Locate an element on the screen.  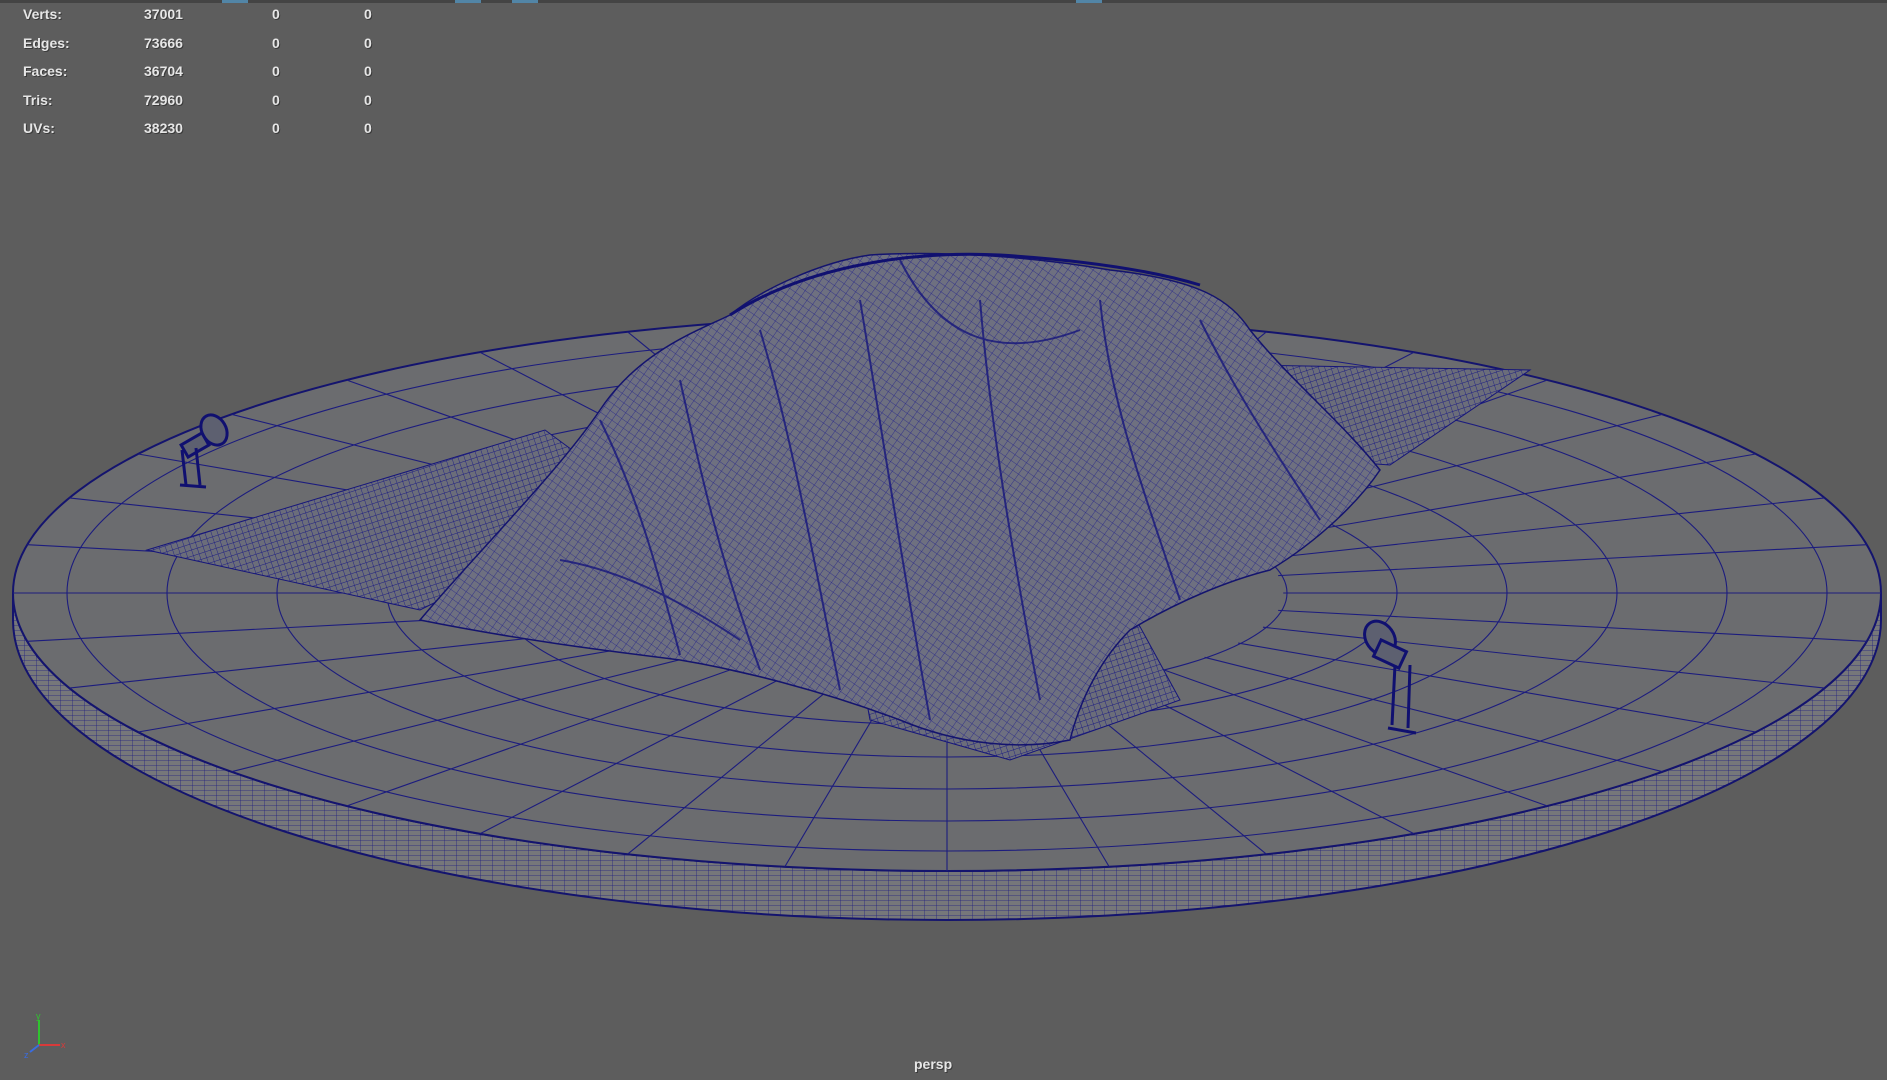
hud-label: Verts: is located at coordinates (42, 14).